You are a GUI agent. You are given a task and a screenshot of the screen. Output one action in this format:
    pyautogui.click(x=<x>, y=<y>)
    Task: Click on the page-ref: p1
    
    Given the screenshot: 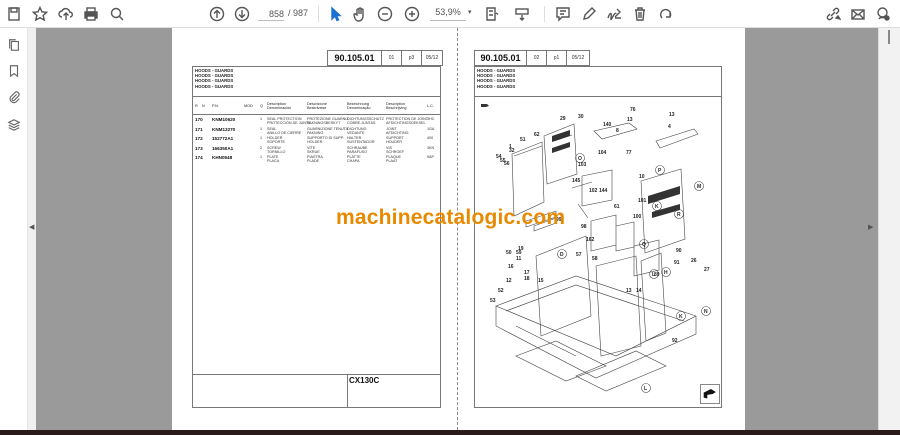 What is the action you would take?
    pyautogui.click(x=557, y=58)
    